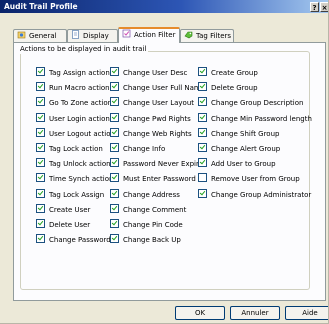 This screenshot has height=324, width=329. I want to click on action-checkbox-row: Remove User from Group, so click(249, 178).